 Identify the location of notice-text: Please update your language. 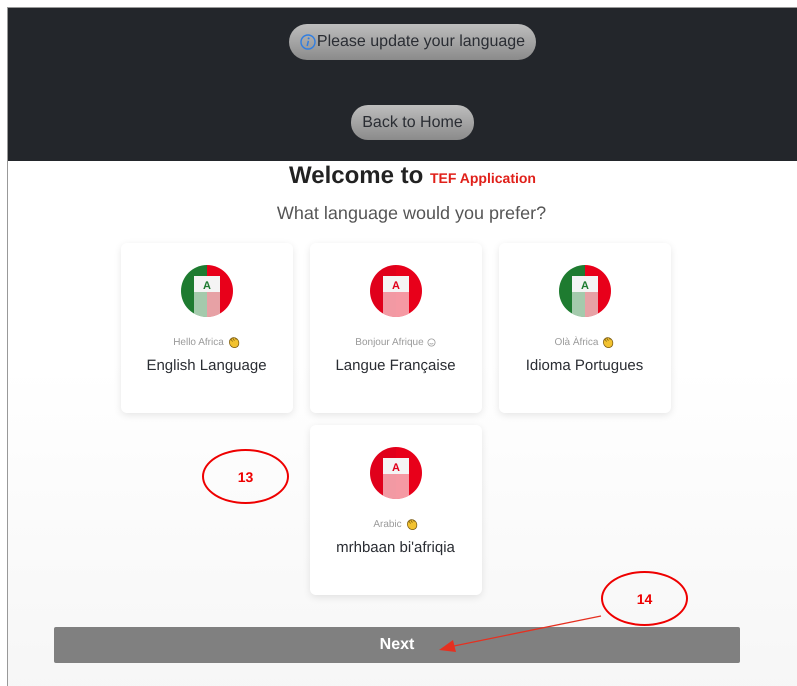
(421, 42).